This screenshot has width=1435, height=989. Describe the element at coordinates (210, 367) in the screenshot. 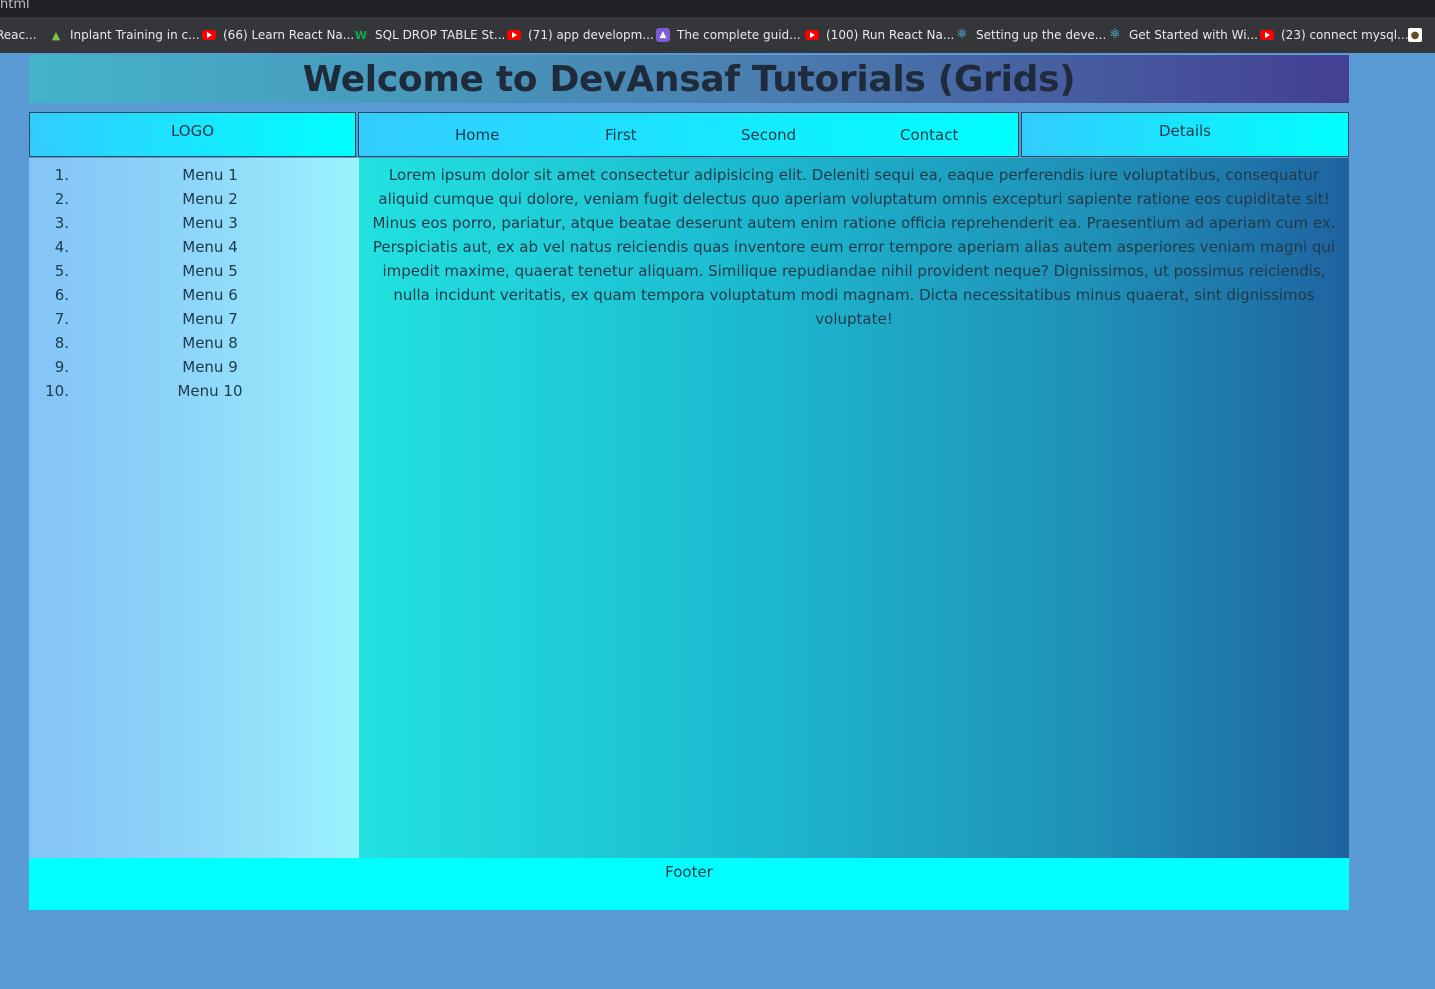

I see `sidebar-item-label: Menu 9` at that location.